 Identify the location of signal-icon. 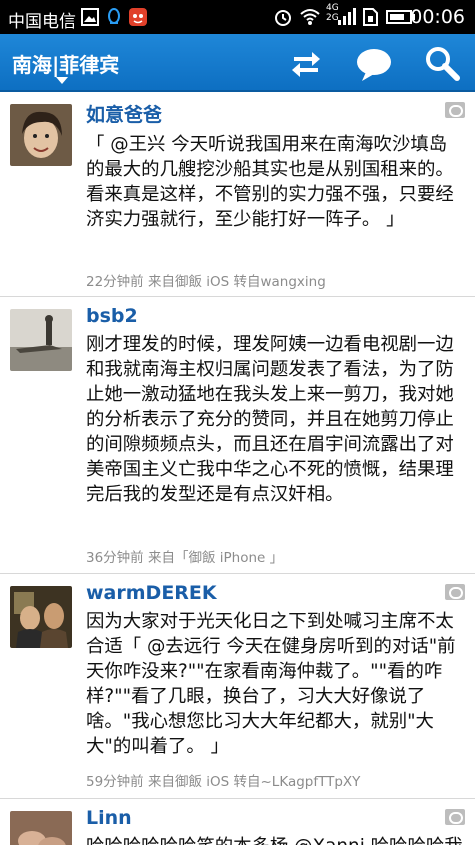
(347, 16).